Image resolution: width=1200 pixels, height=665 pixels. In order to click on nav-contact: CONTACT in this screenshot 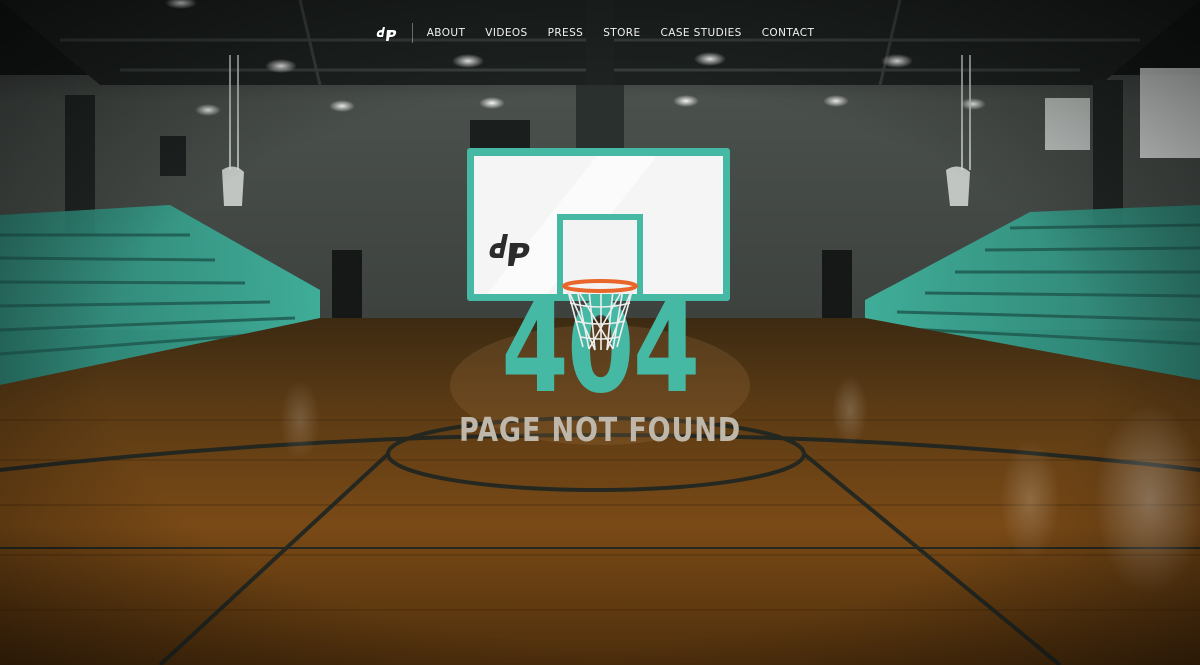, I will do `click(788, 33)`.